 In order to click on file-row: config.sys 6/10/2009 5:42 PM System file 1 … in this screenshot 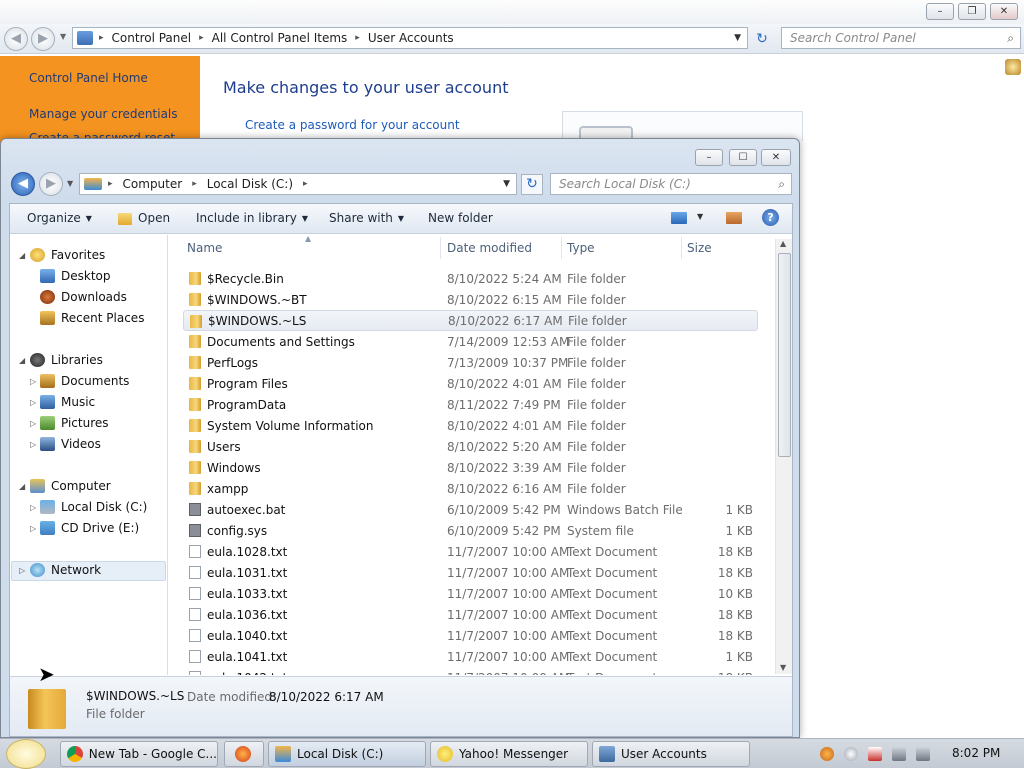, I will do `click(470, 530)`.